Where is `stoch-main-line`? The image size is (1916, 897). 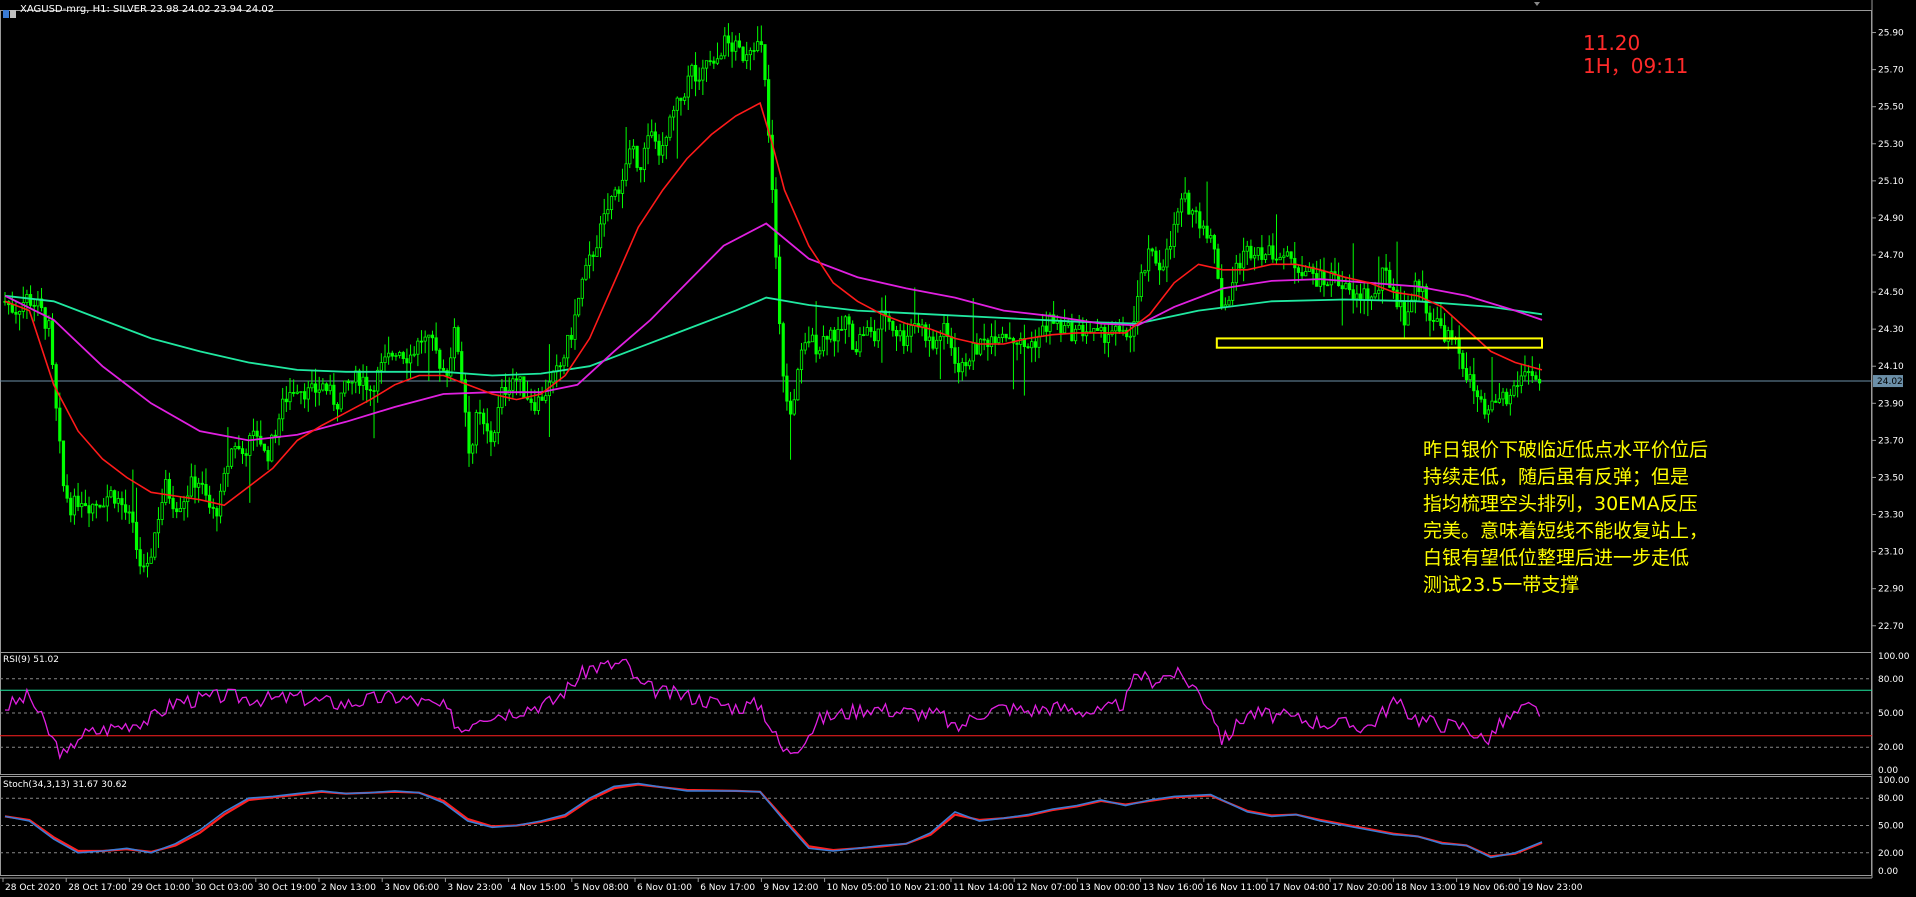
stoch-main-line is located at coordinates (773, 820).